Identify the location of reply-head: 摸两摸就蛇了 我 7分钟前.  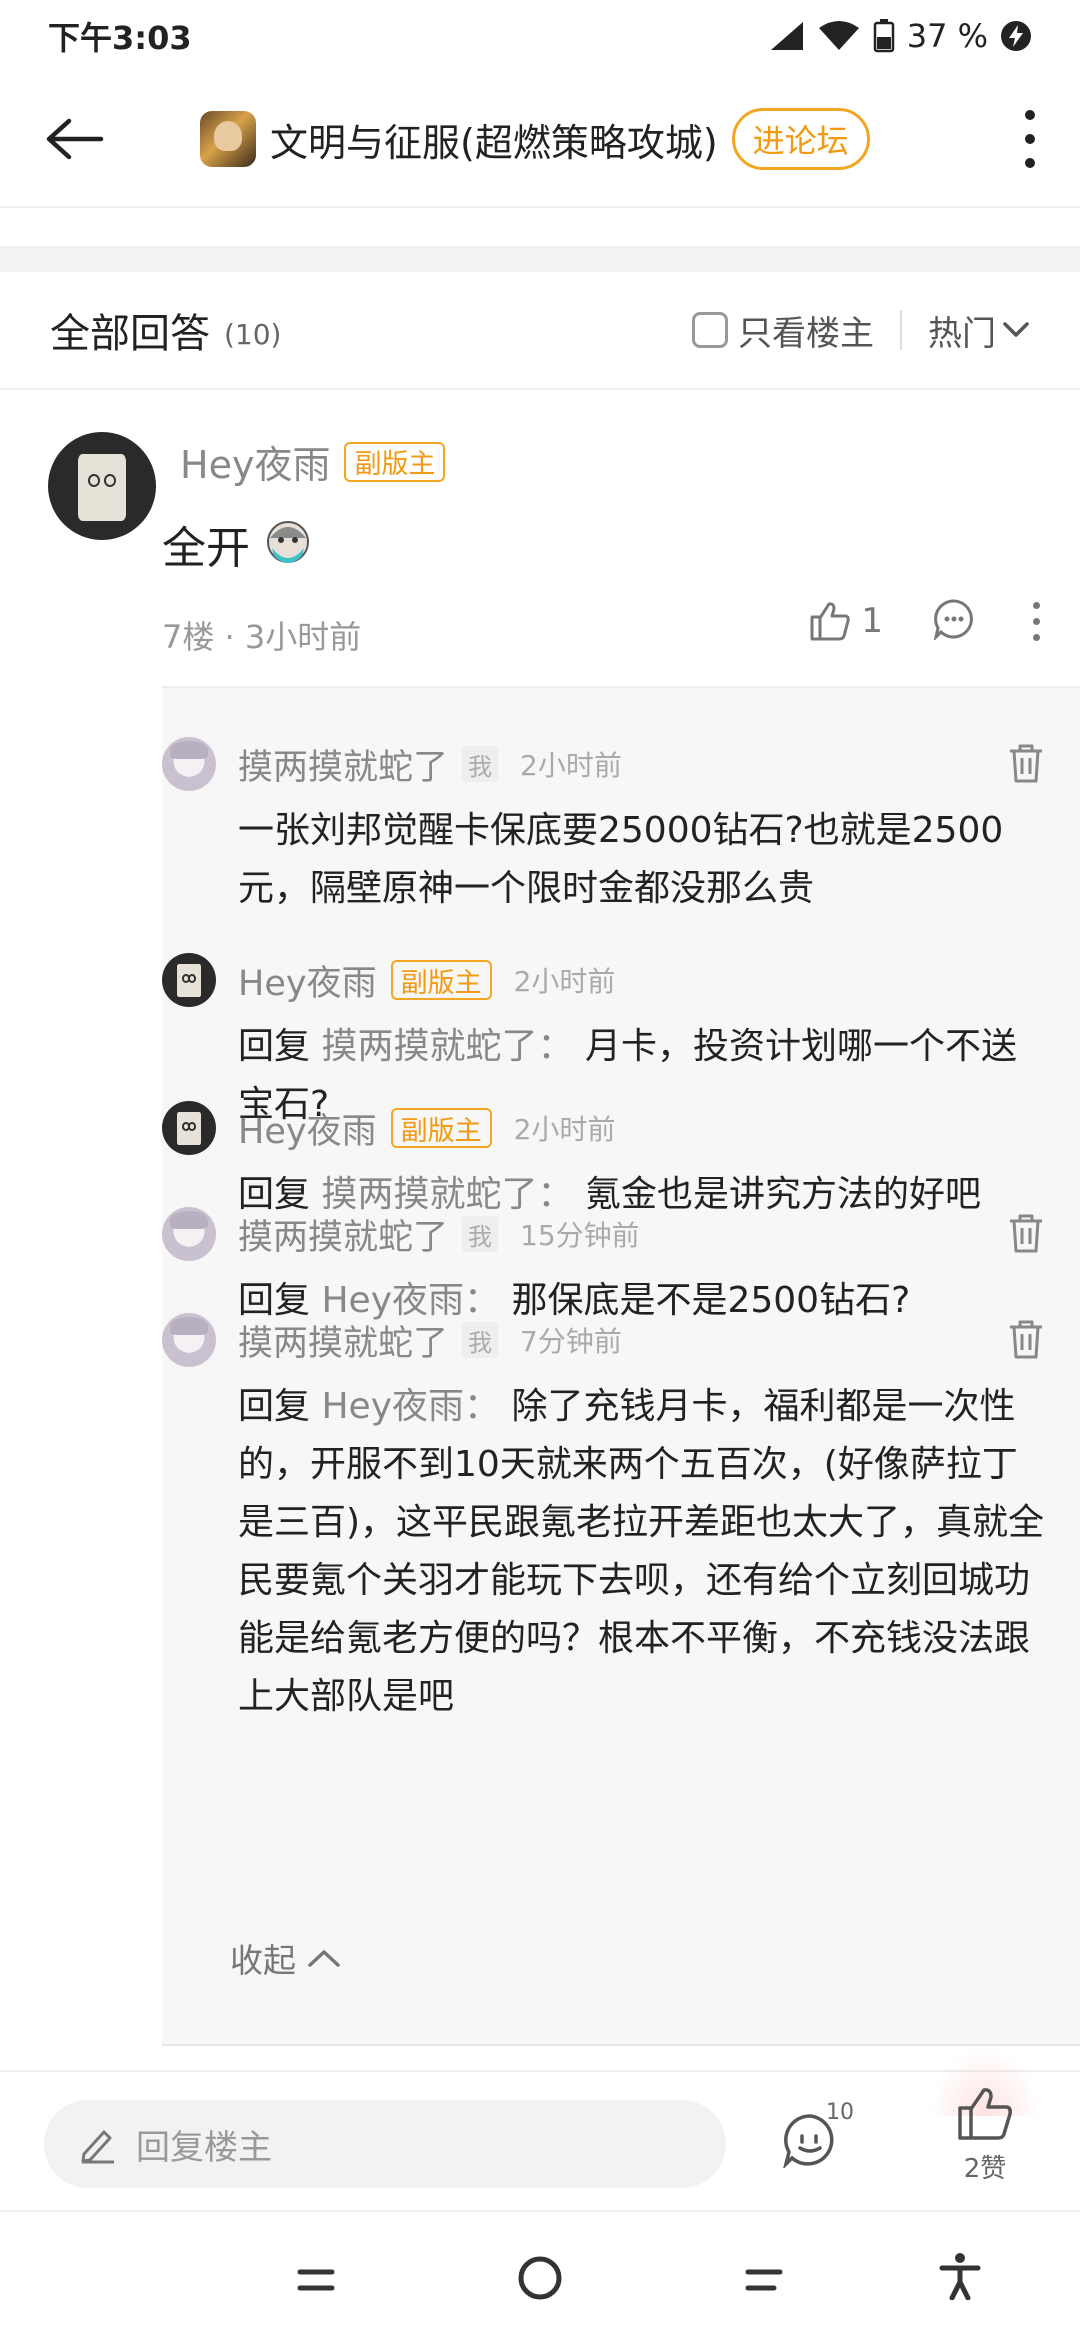
(392, 1340).